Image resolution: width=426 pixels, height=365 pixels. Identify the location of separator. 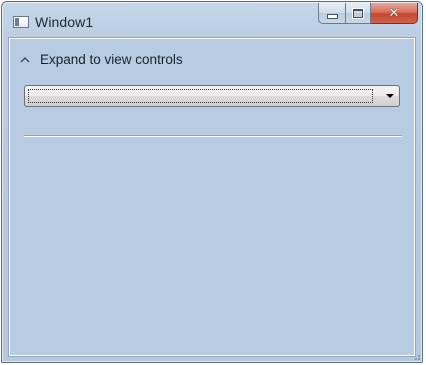
(213, 136).